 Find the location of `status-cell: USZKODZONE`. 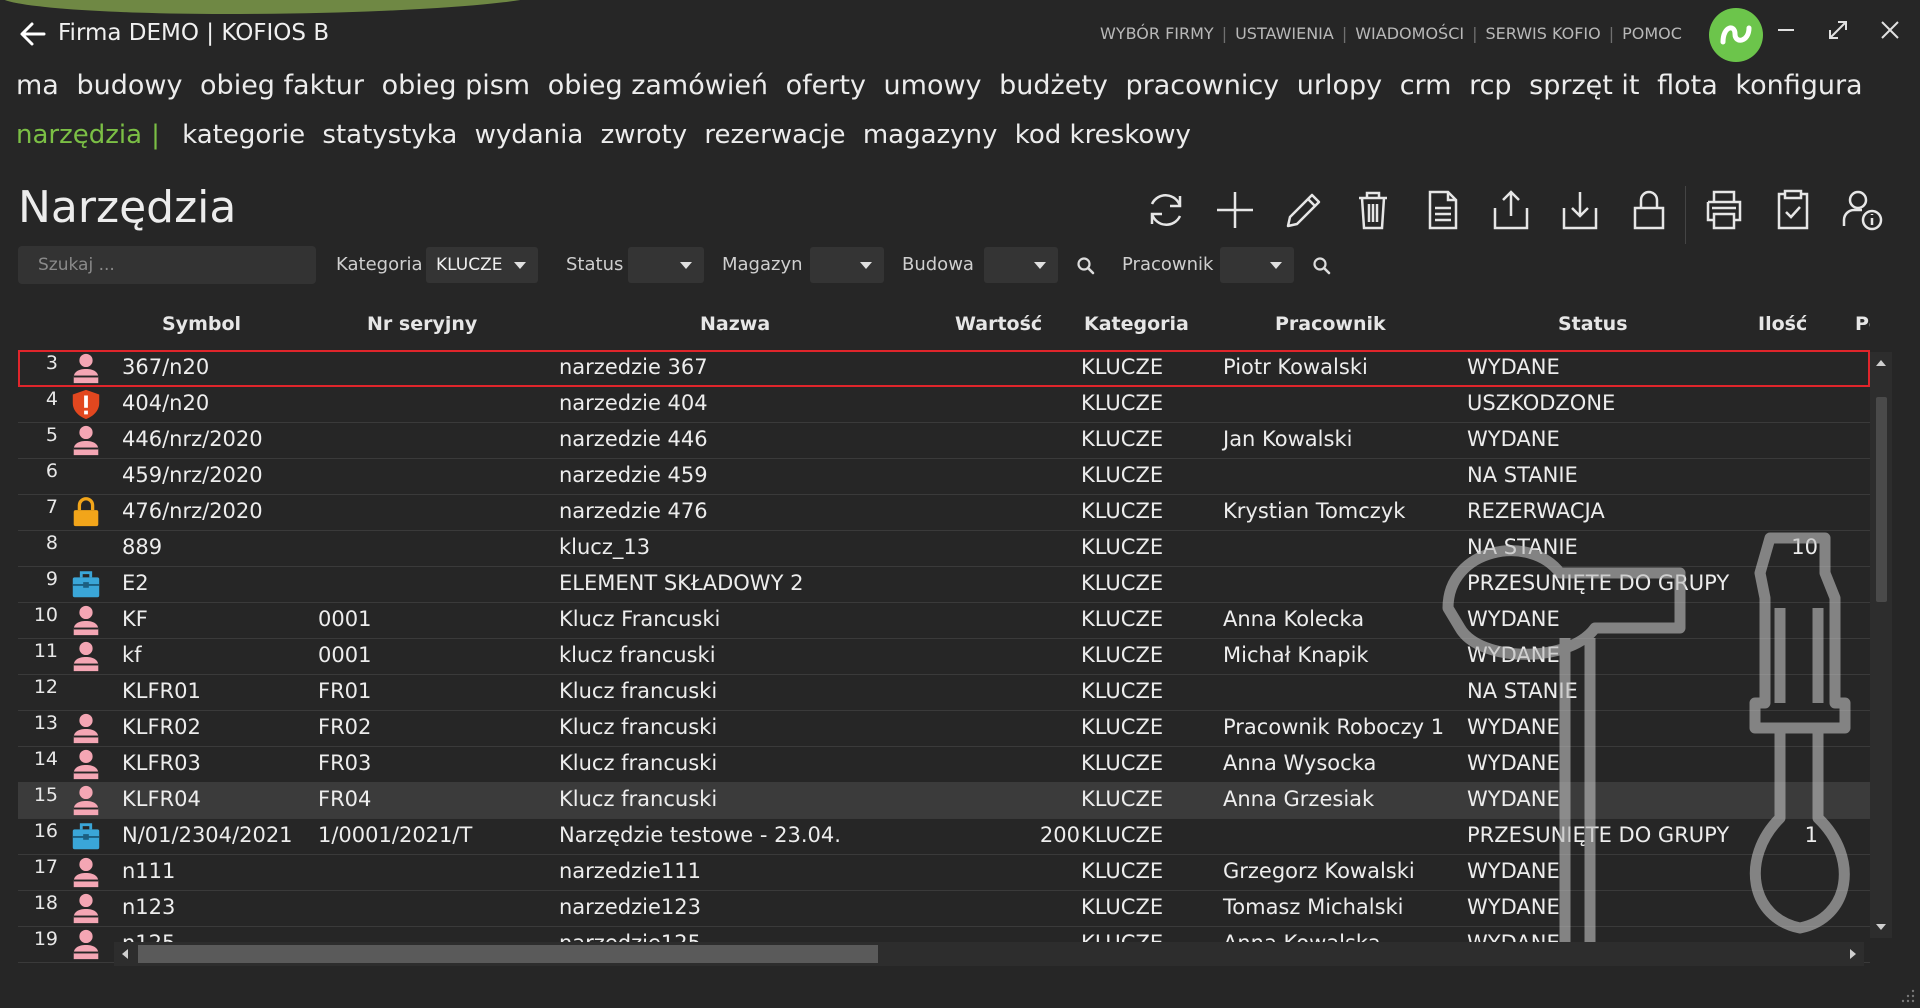

status-cell: USZKODZONE is located at coordinates (1541, 403).